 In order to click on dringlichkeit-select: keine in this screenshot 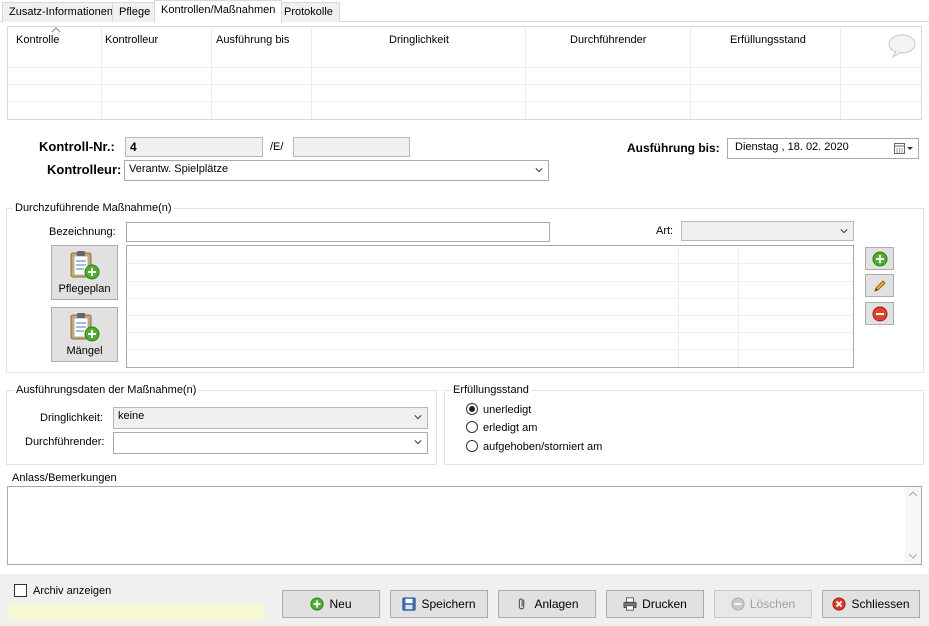, I will do `click(270, 418)`.